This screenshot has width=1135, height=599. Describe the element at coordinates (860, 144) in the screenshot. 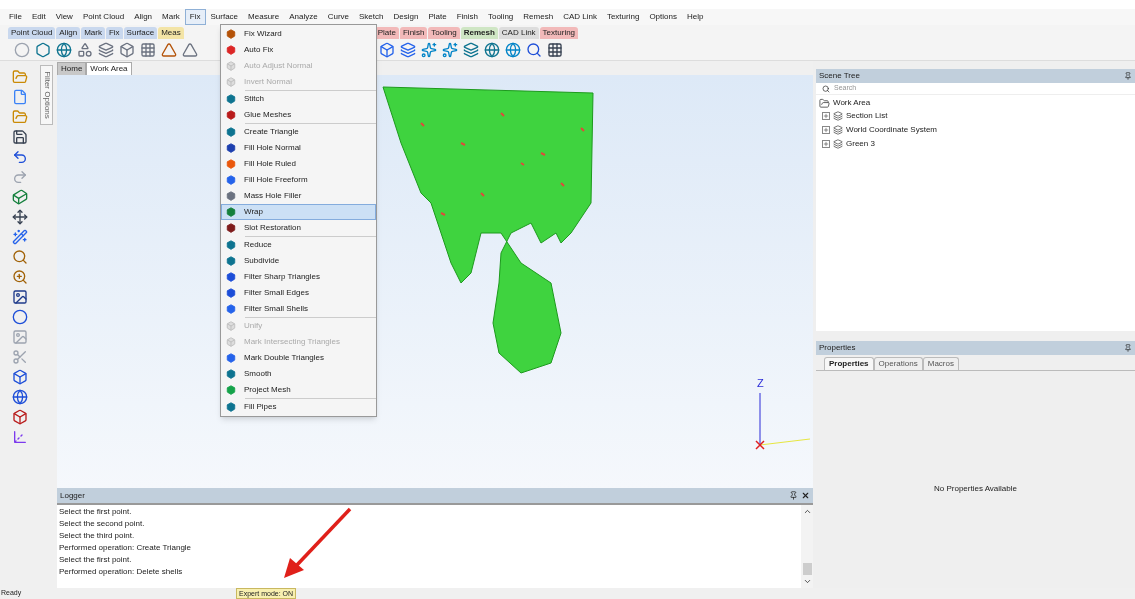

I see `tree-item: Green 3` at that location.